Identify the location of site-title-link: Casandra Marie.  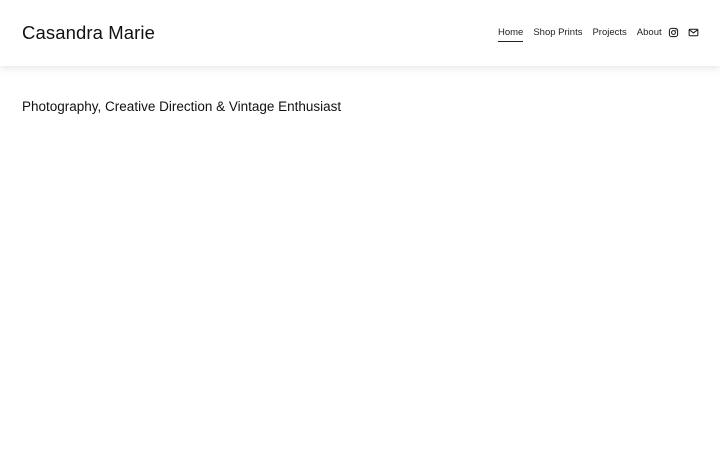
(88, 33).